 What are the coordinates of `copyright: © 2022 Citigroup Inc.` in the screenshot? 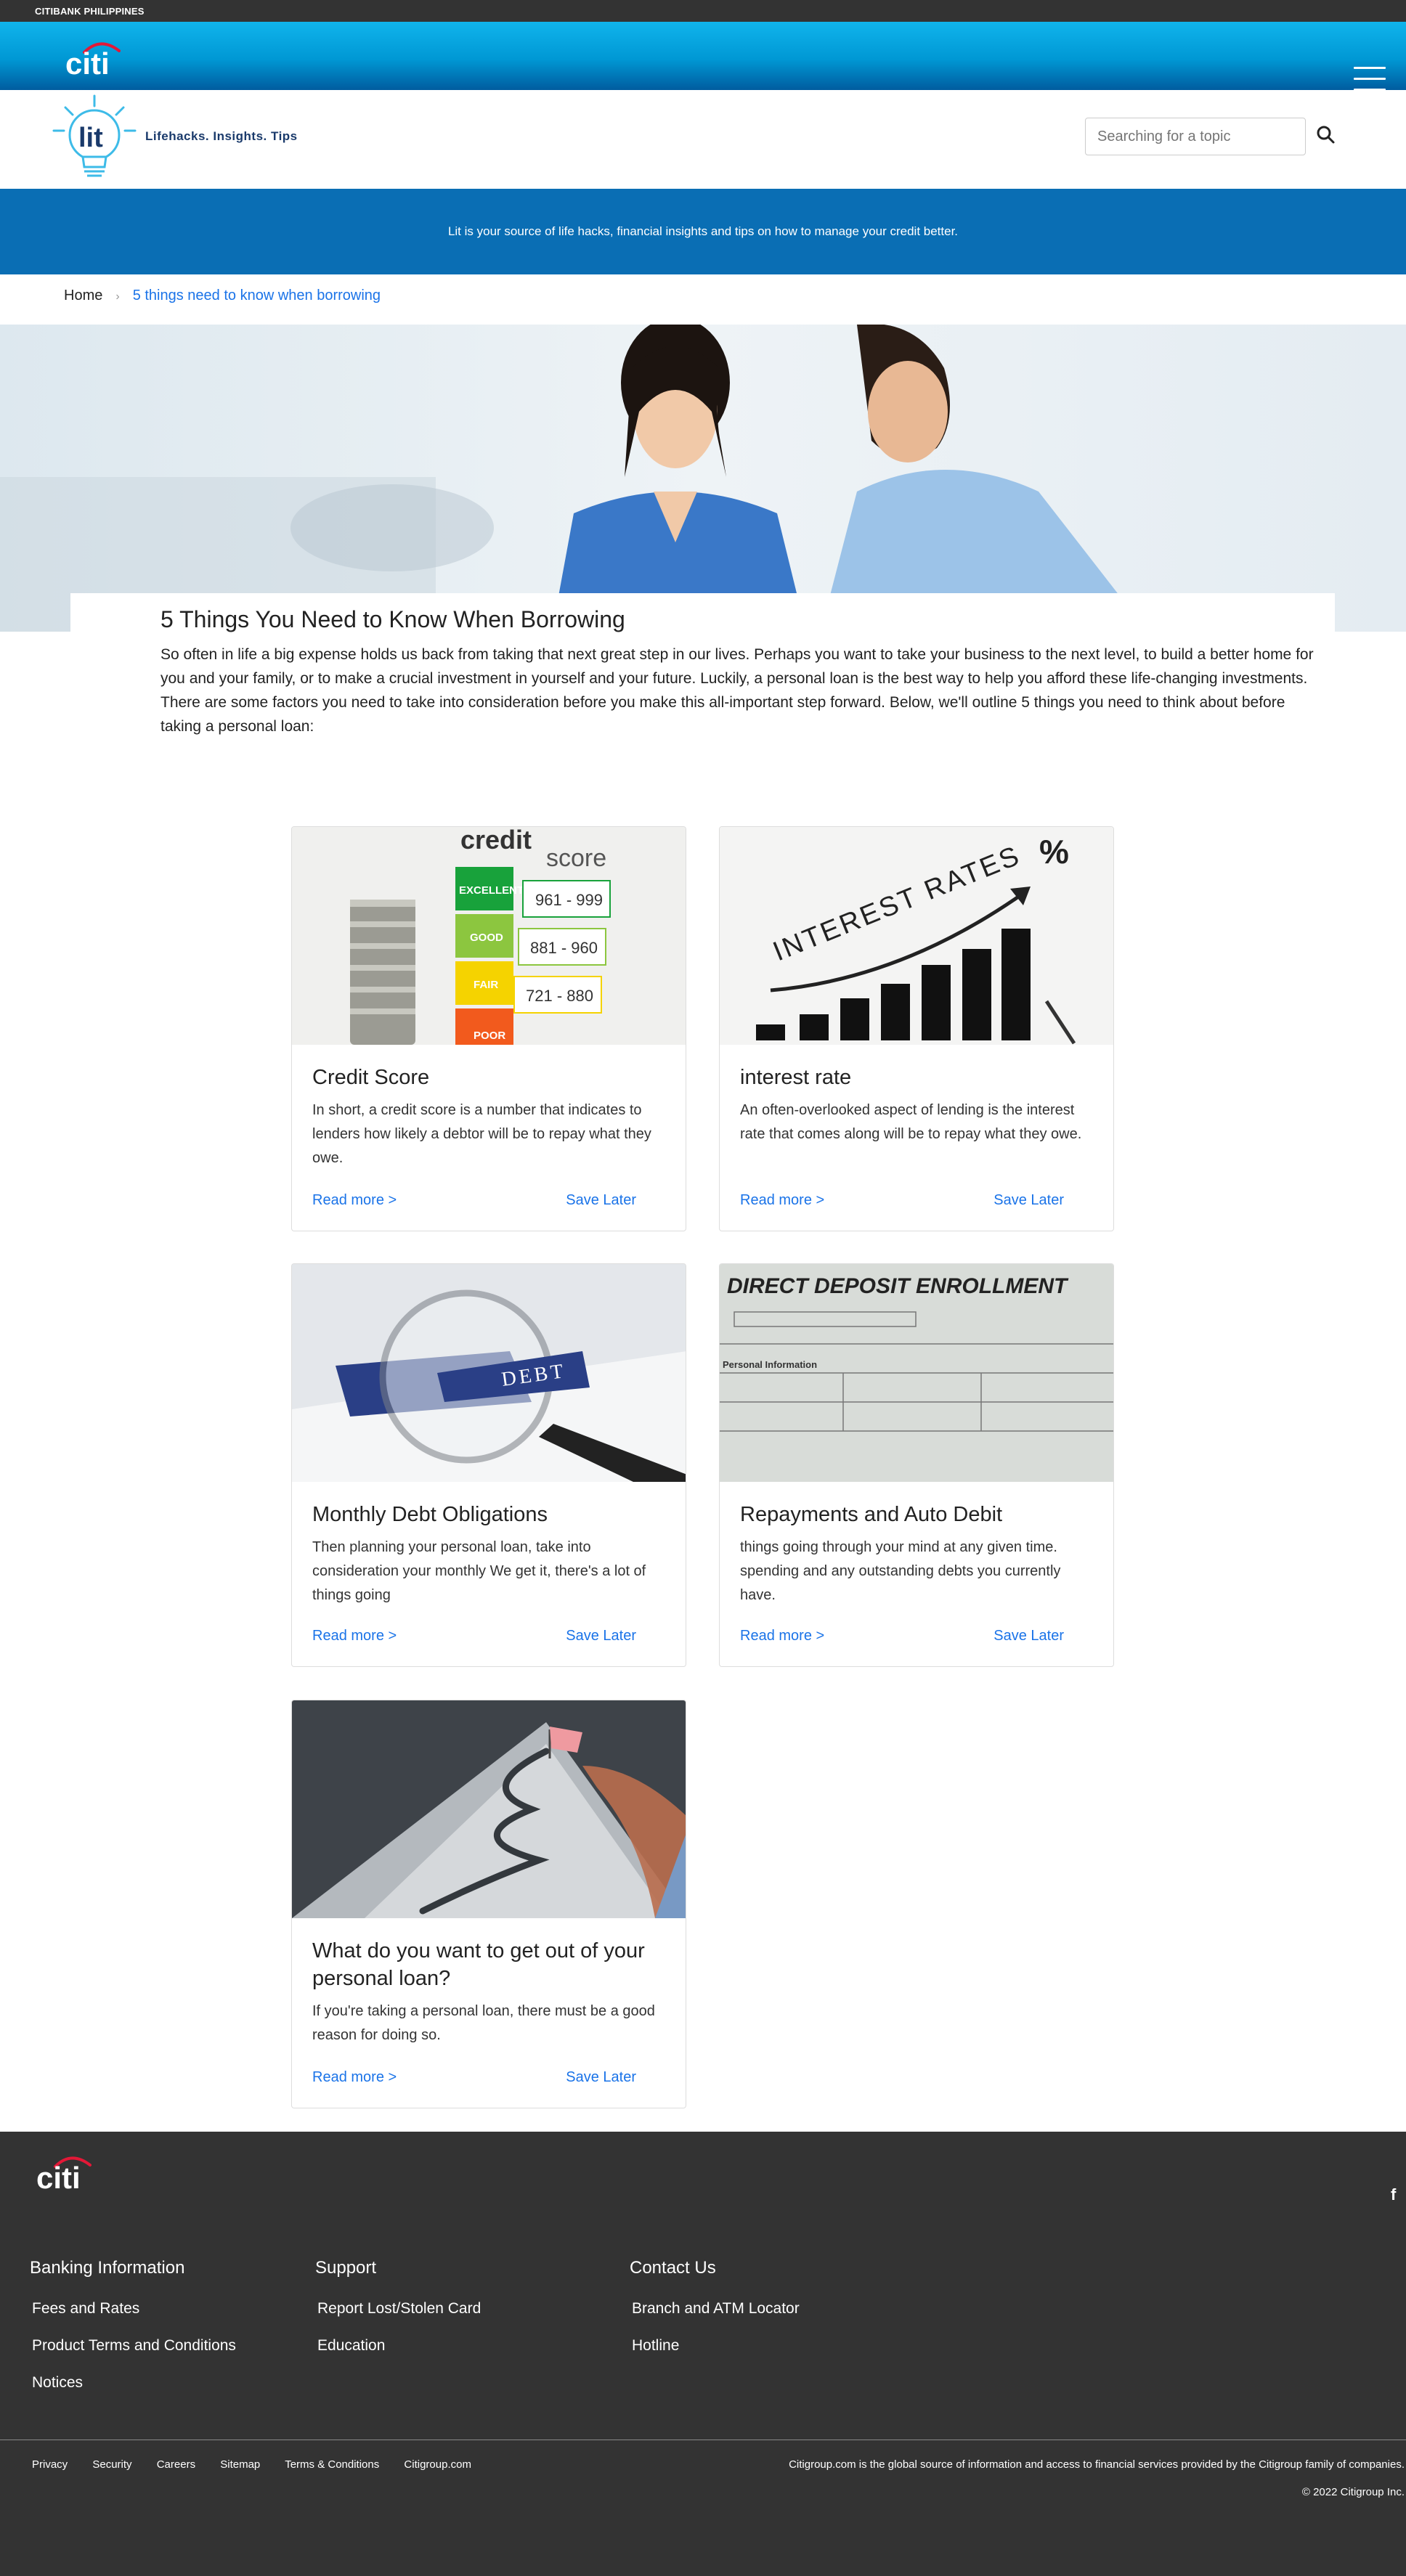 It's located at (1353, 2492).